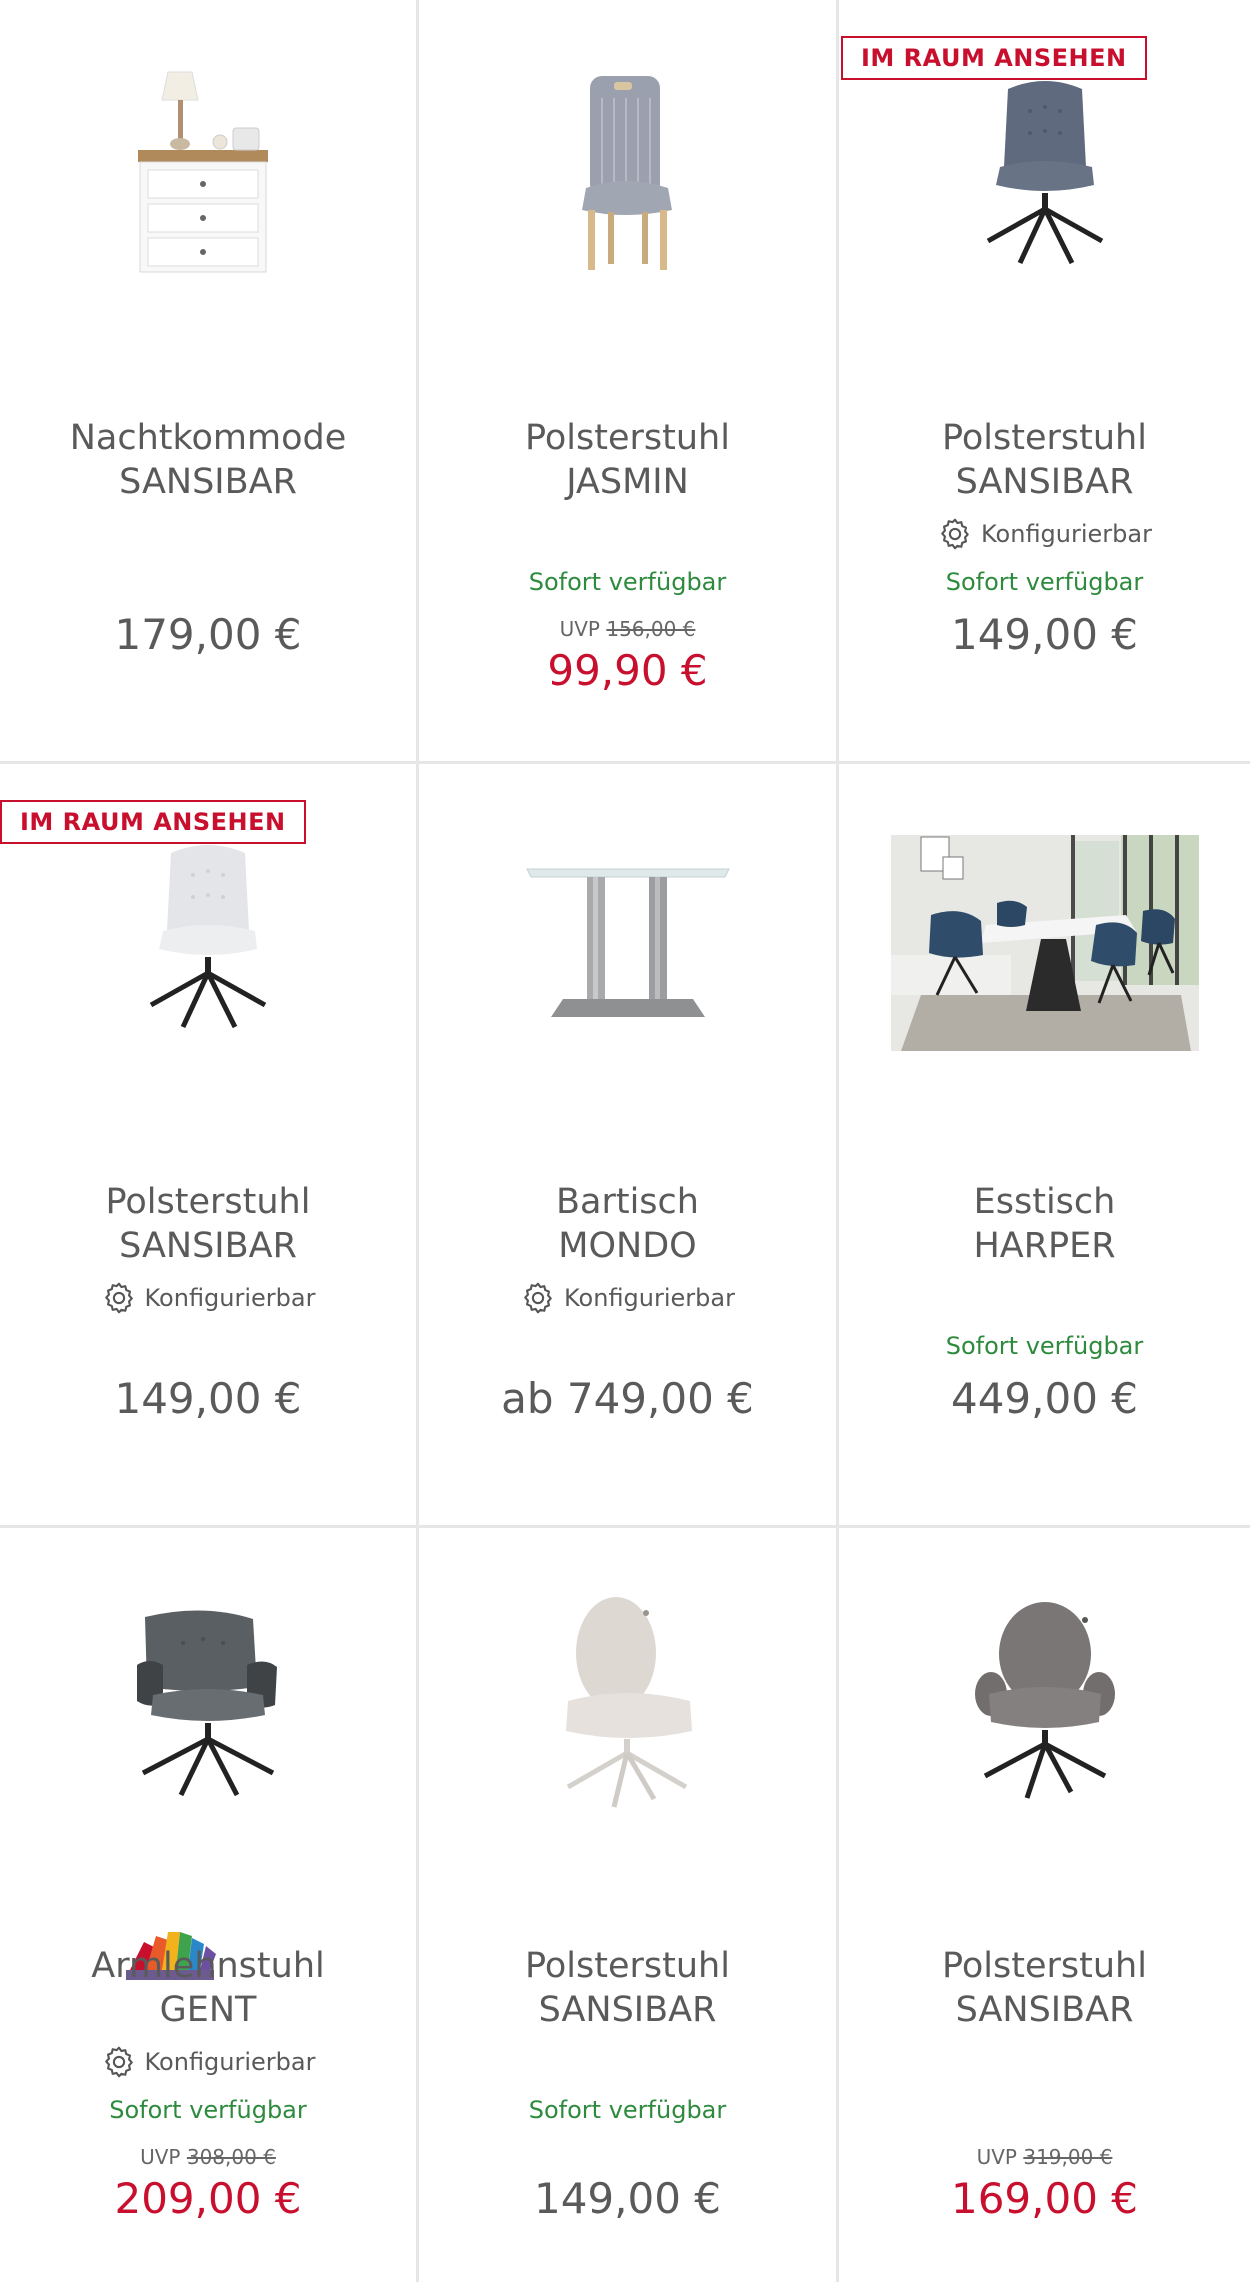 This screenshot has width=1250, height=2282. I want to click on product-model: JASMIN, so click(627, 482).